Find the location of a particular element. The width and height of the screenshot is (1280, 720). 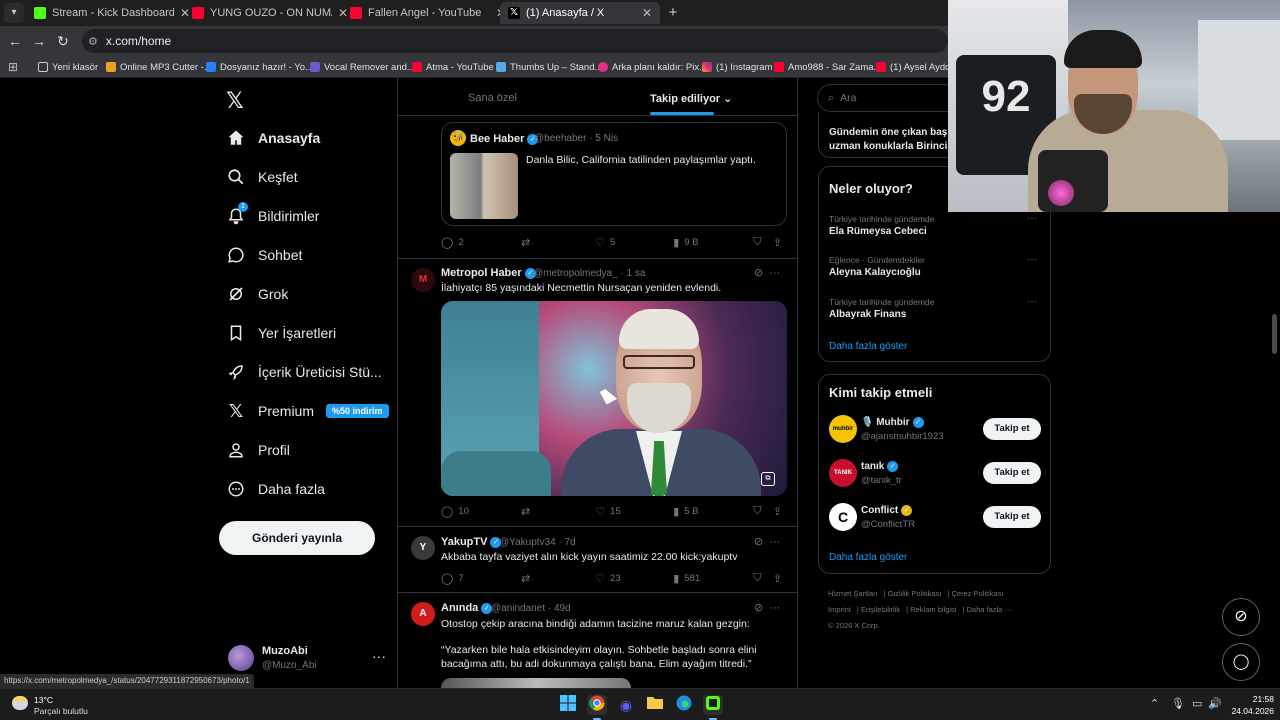

x-logo-icon: 𝕏 is located at coordinates (235, 101).